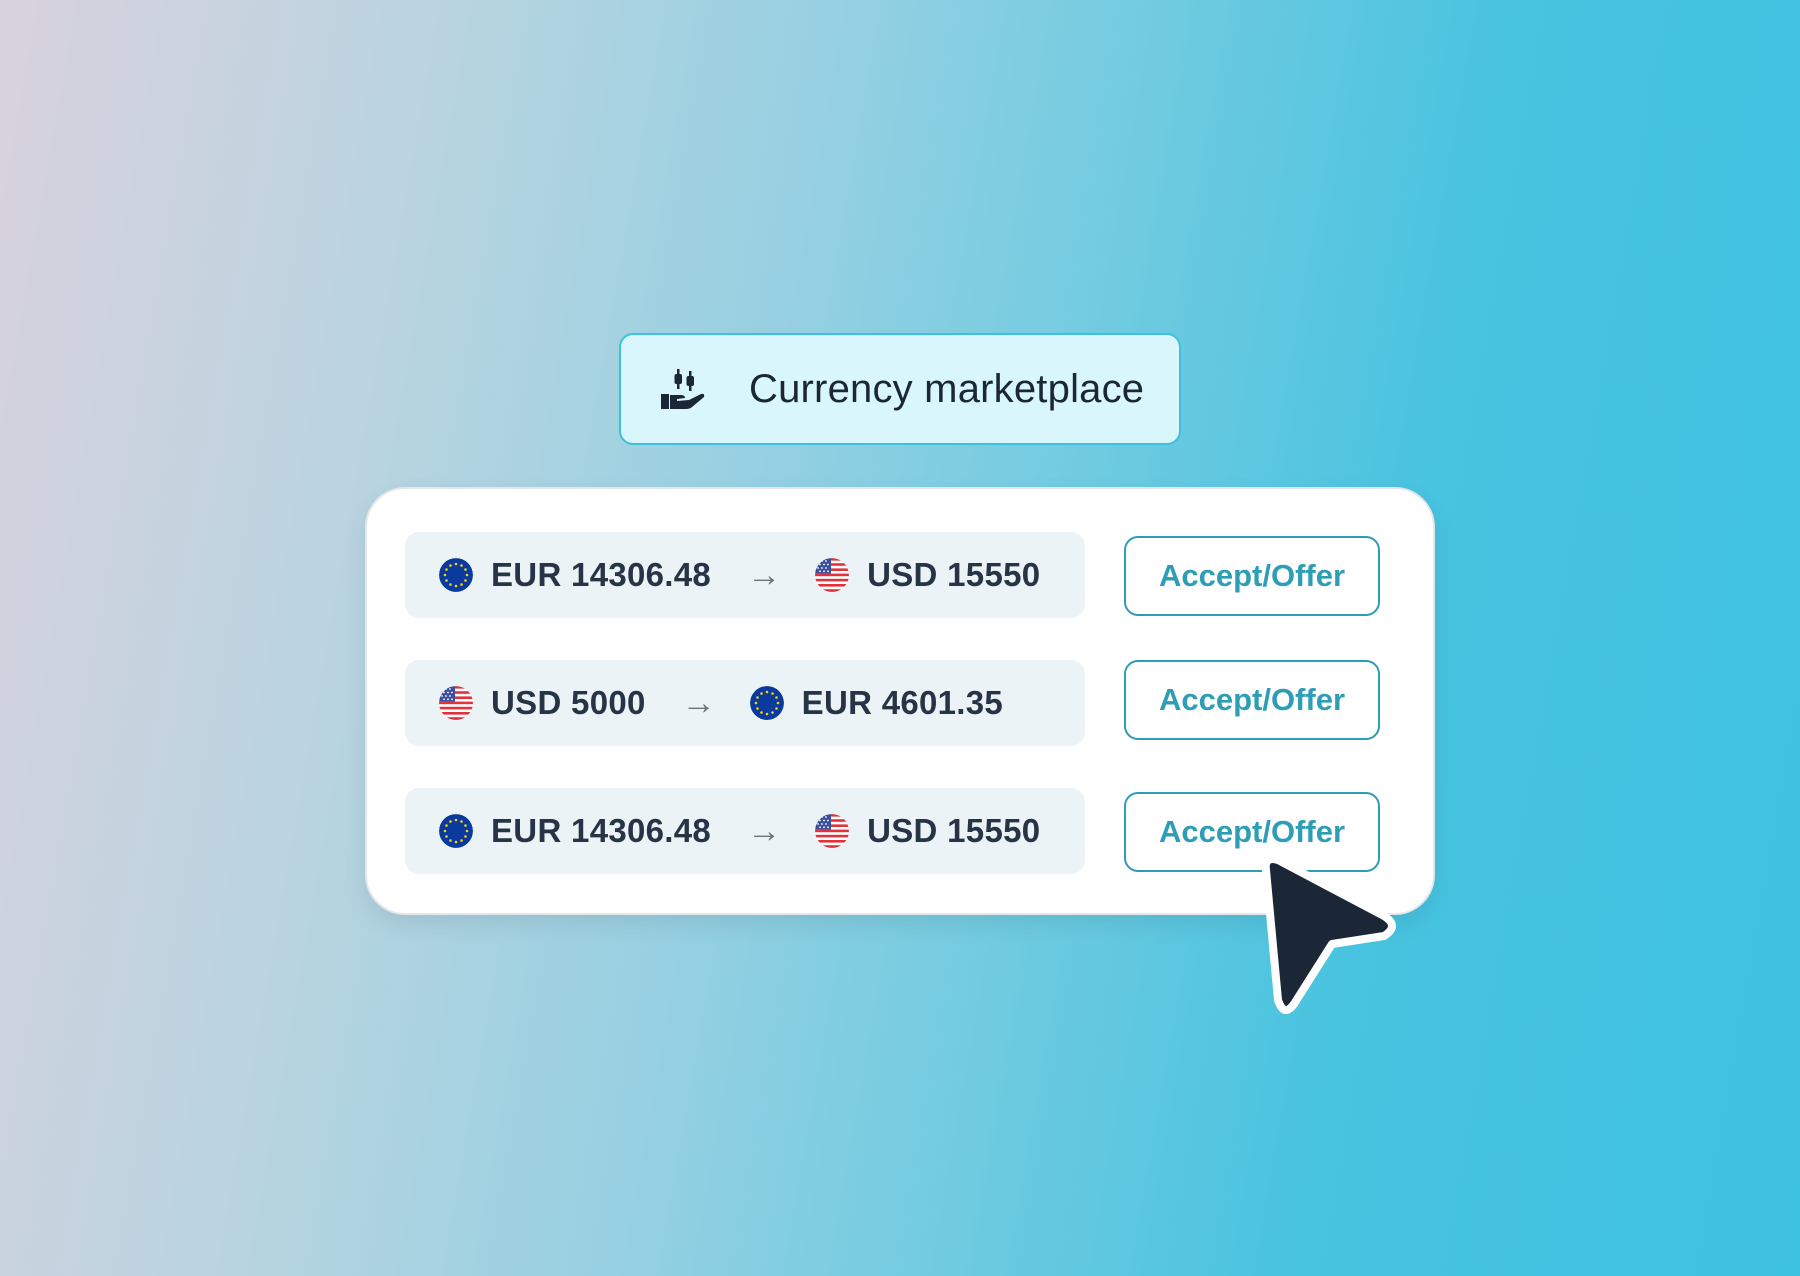  What do you see at coordinates (568, 702) in the screenshot?
I see `from-amount: USD 5000` at bounding box center [568, 702].